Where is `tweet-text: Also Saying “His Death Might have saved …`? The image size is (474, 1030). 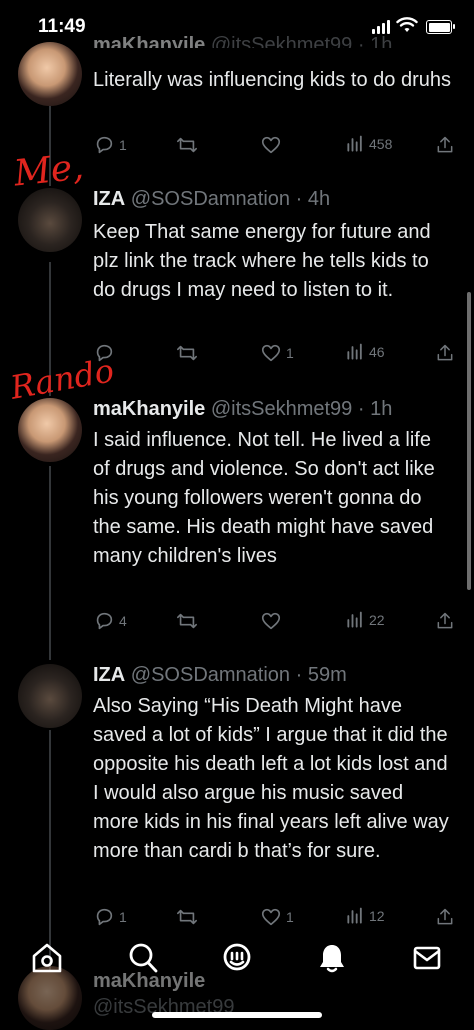
tweet-text: Also Saying “His Death Might have saved … is located at coordinates (271, 778).